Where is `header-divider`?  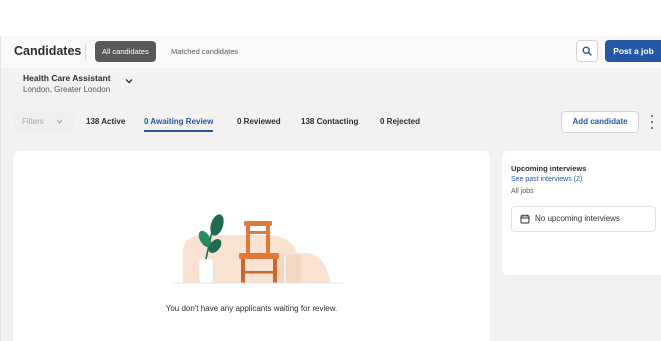 header-divider is located at coordinates (85, 52).